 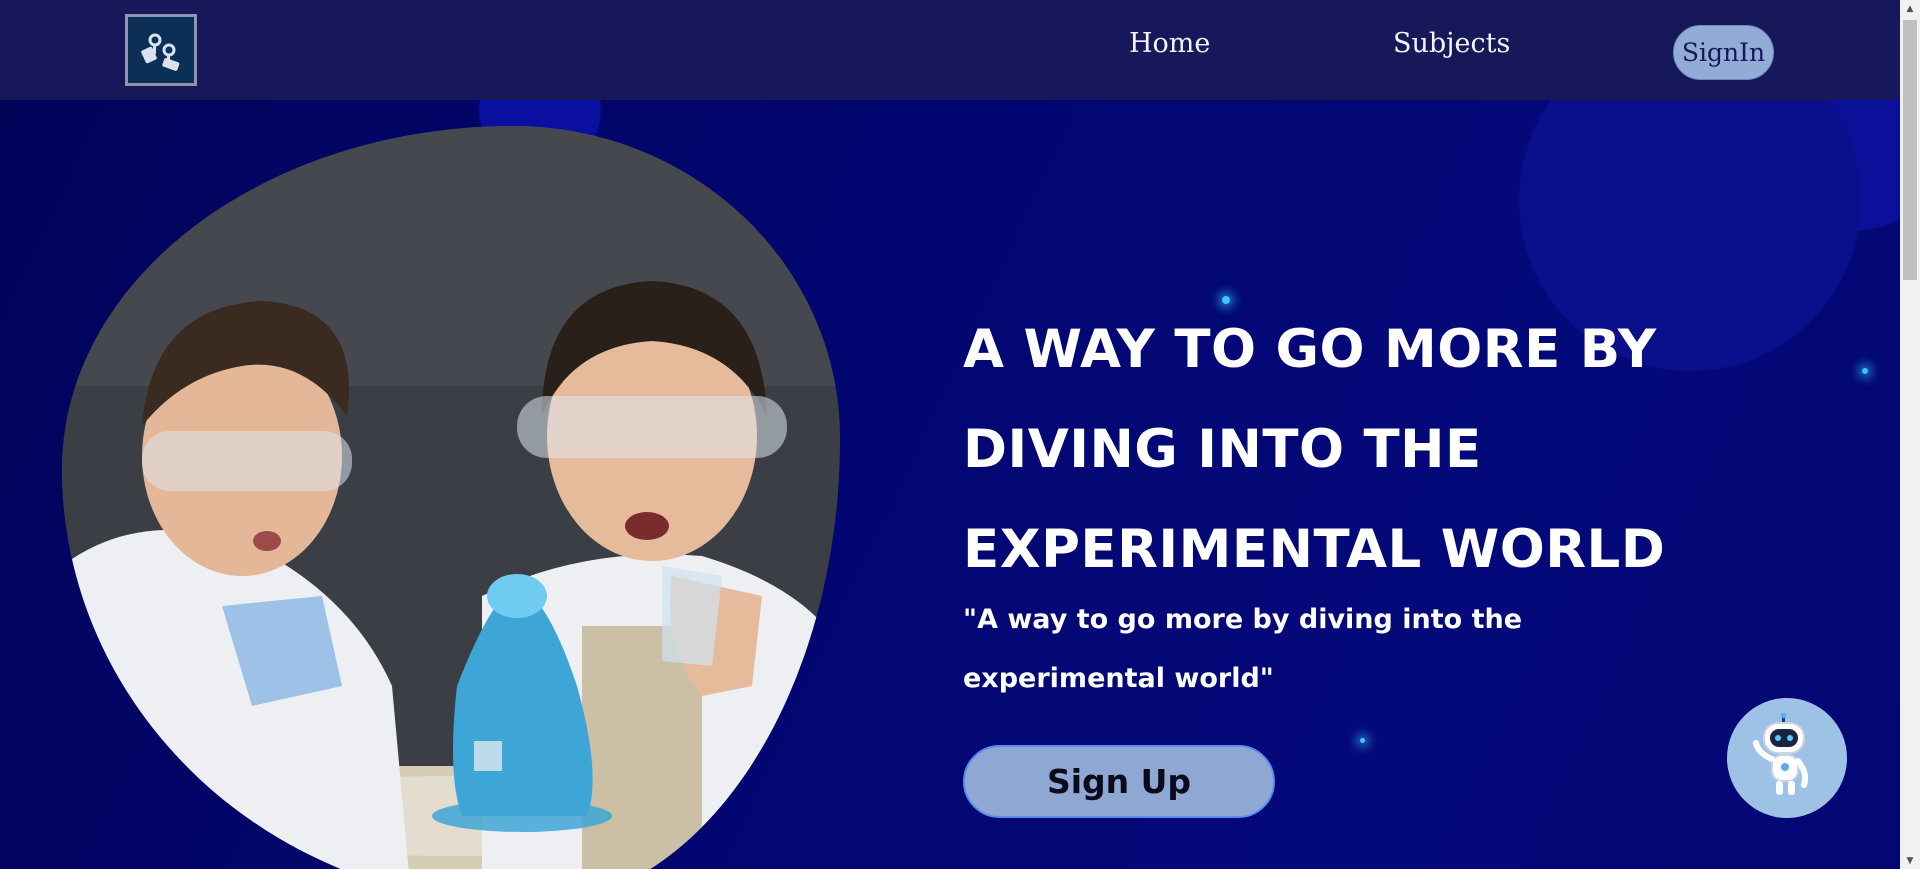 I want to click on scroll-up-icon: ▲, so click(x=1910, y=8).